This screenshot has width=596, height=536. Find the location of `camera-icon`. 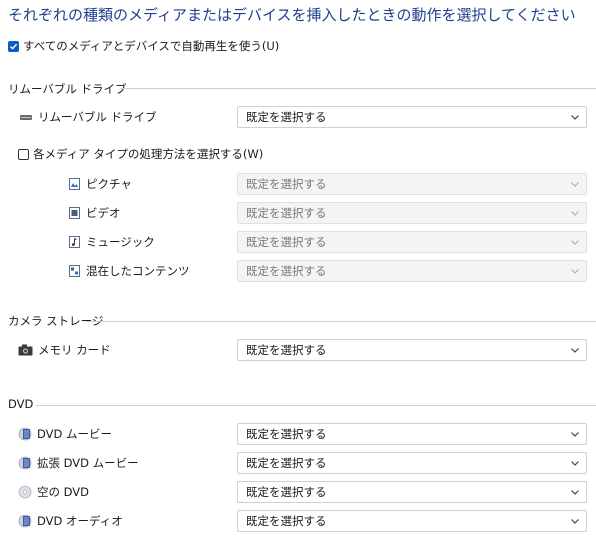

camera-icon is located at coordinates (25, 350).